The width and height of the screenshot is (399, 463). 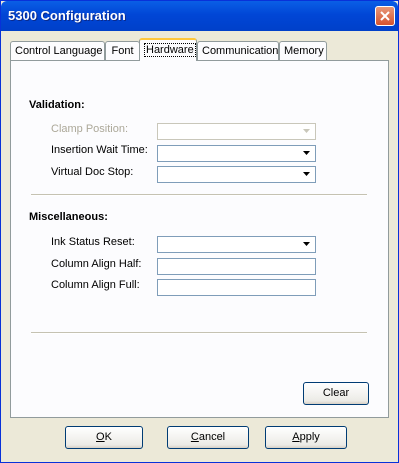 I want to click on tab-memory: Memory, so click(x=303, y=50).